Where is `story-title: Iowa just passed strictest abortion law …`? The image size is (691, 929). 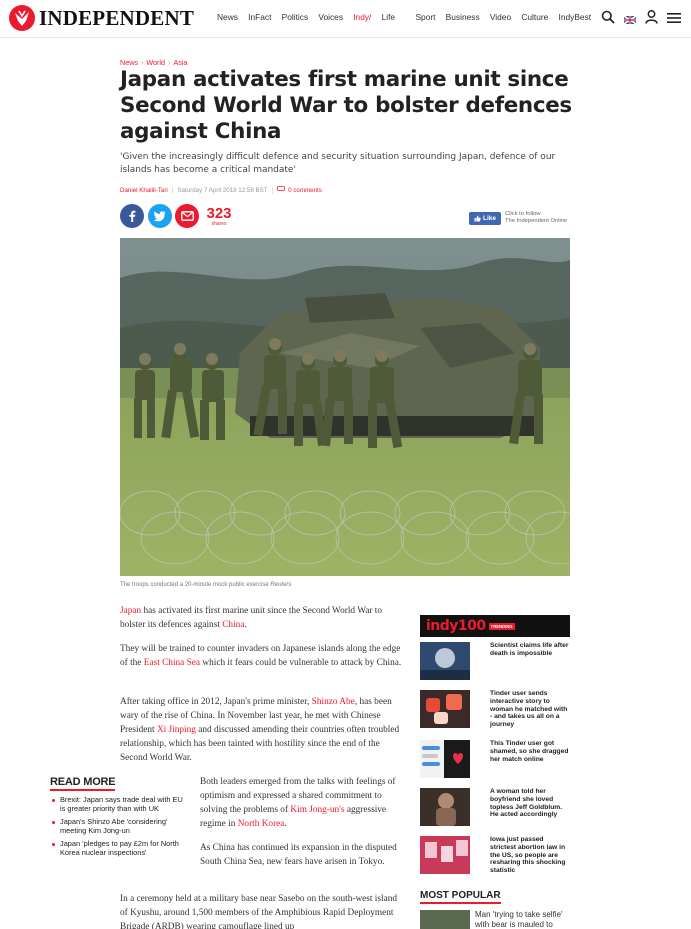
story-title: Iowa just passed strictest abortion law … is located at coordinates (528, 855).